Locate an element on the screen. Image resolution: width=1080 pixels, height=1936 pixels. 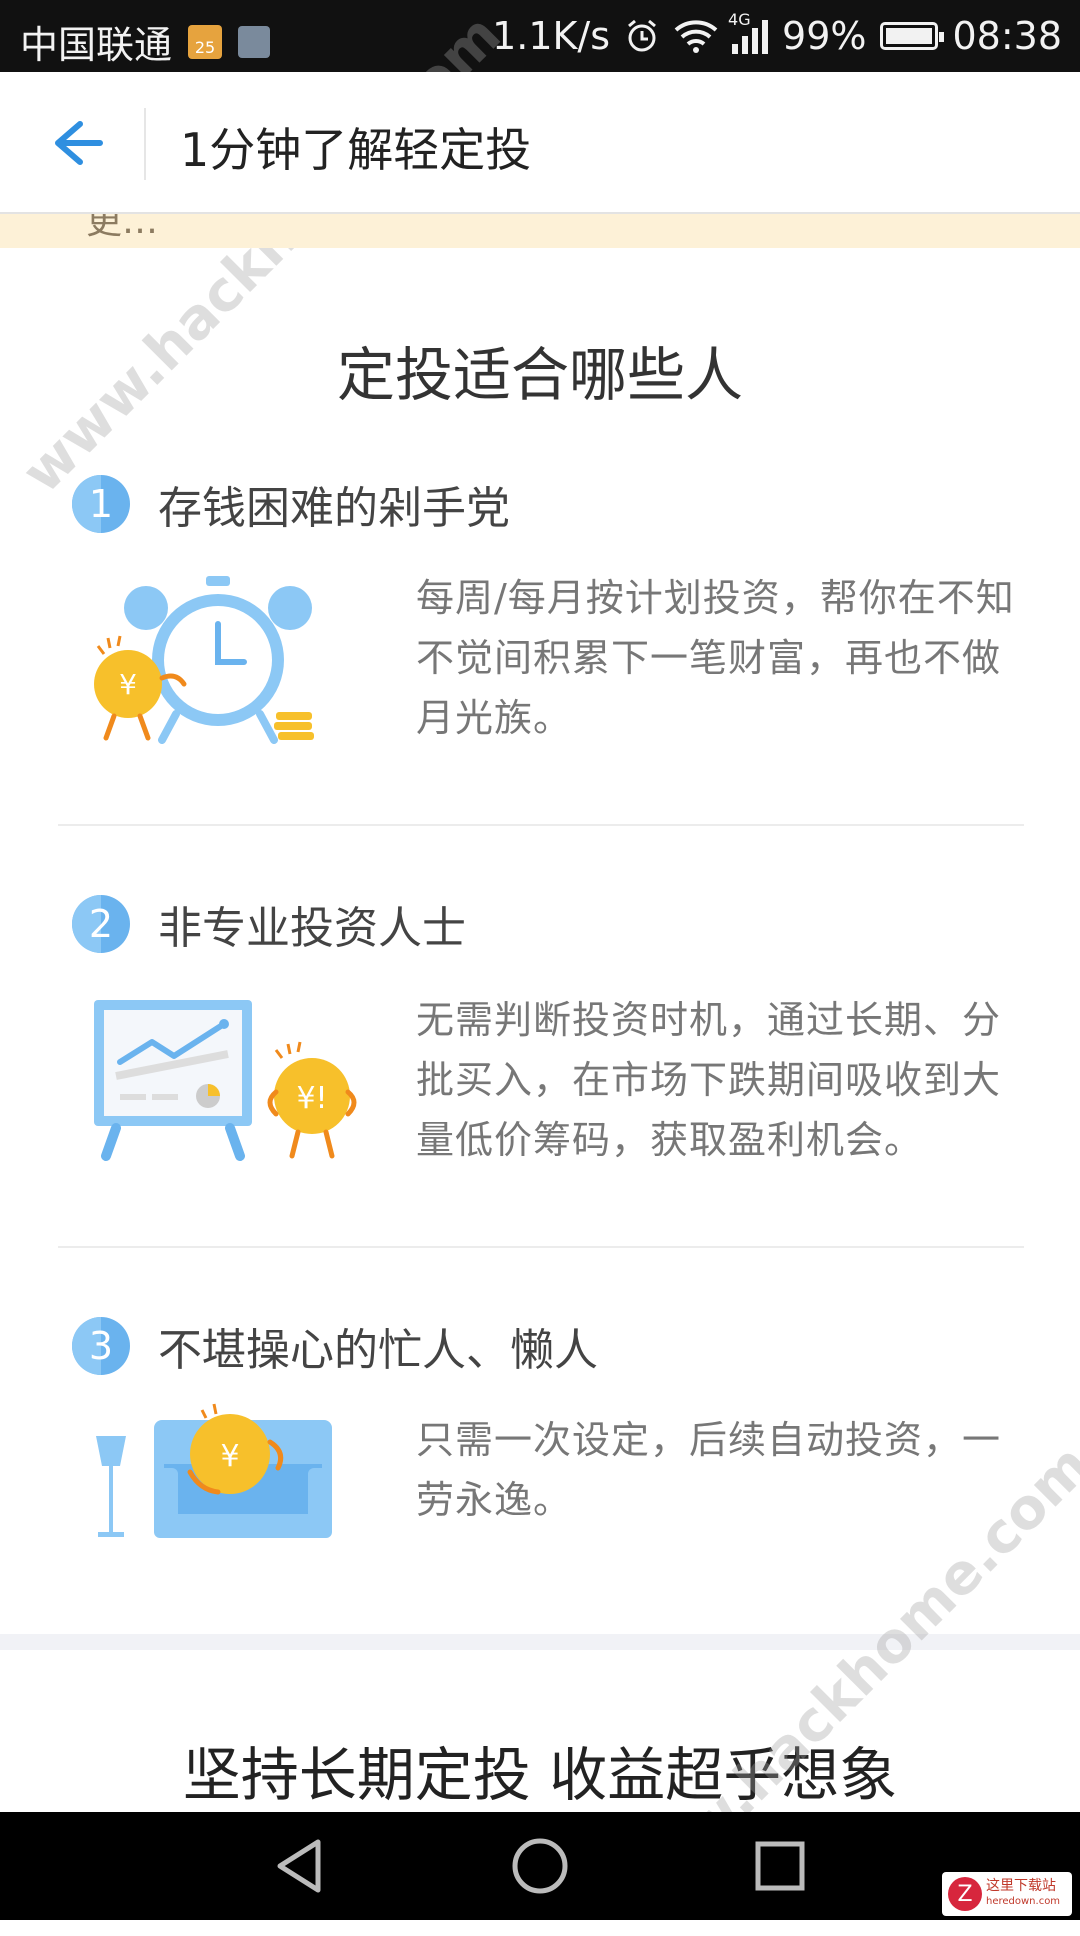
battery-icon is located at coordinates (912, 36).